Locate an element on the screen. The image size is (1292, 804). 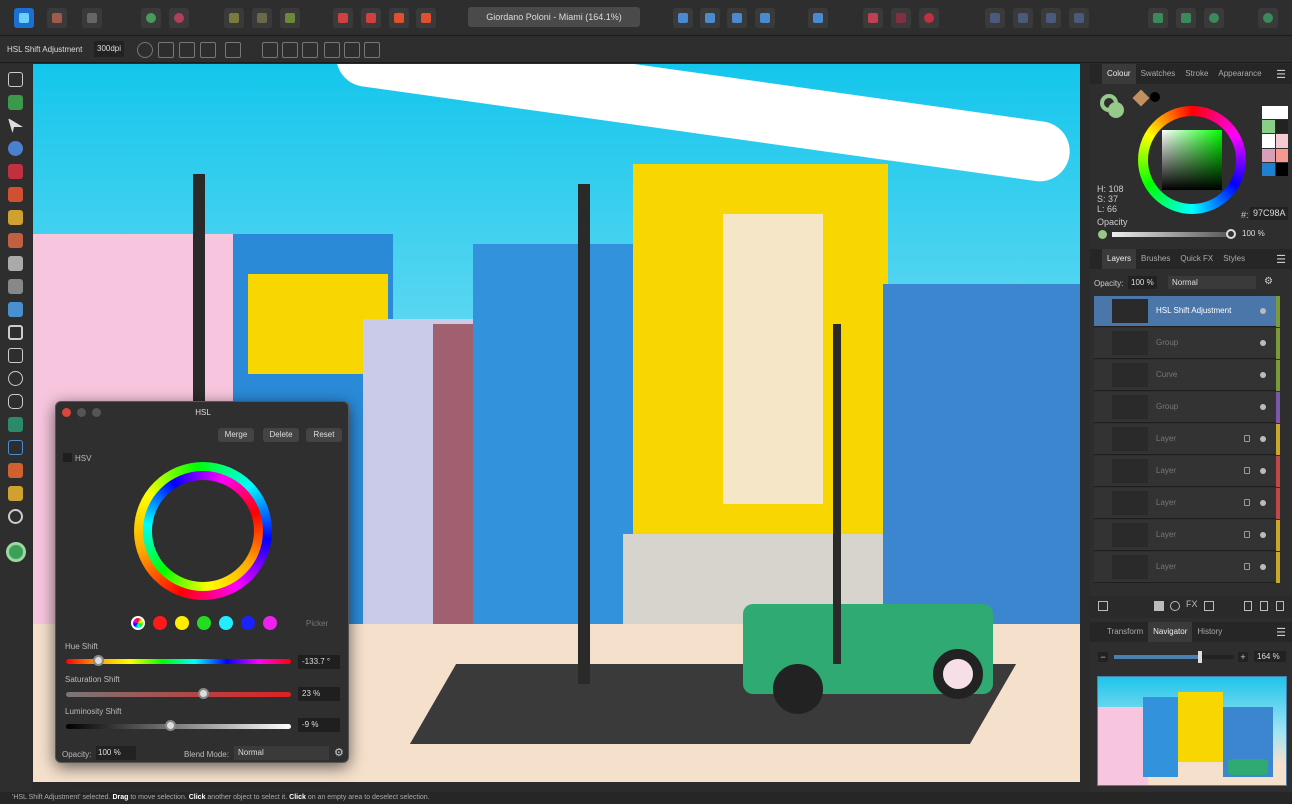
align-bottom-icon is located at coordinates (310, 50).